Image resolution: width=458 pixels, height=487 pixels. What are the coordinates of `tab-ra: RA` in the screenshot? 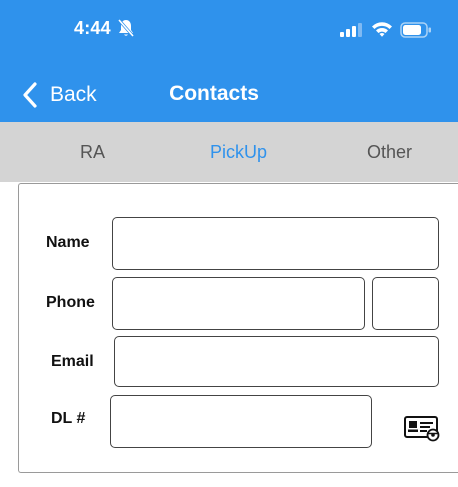 It's located at (92, 152).